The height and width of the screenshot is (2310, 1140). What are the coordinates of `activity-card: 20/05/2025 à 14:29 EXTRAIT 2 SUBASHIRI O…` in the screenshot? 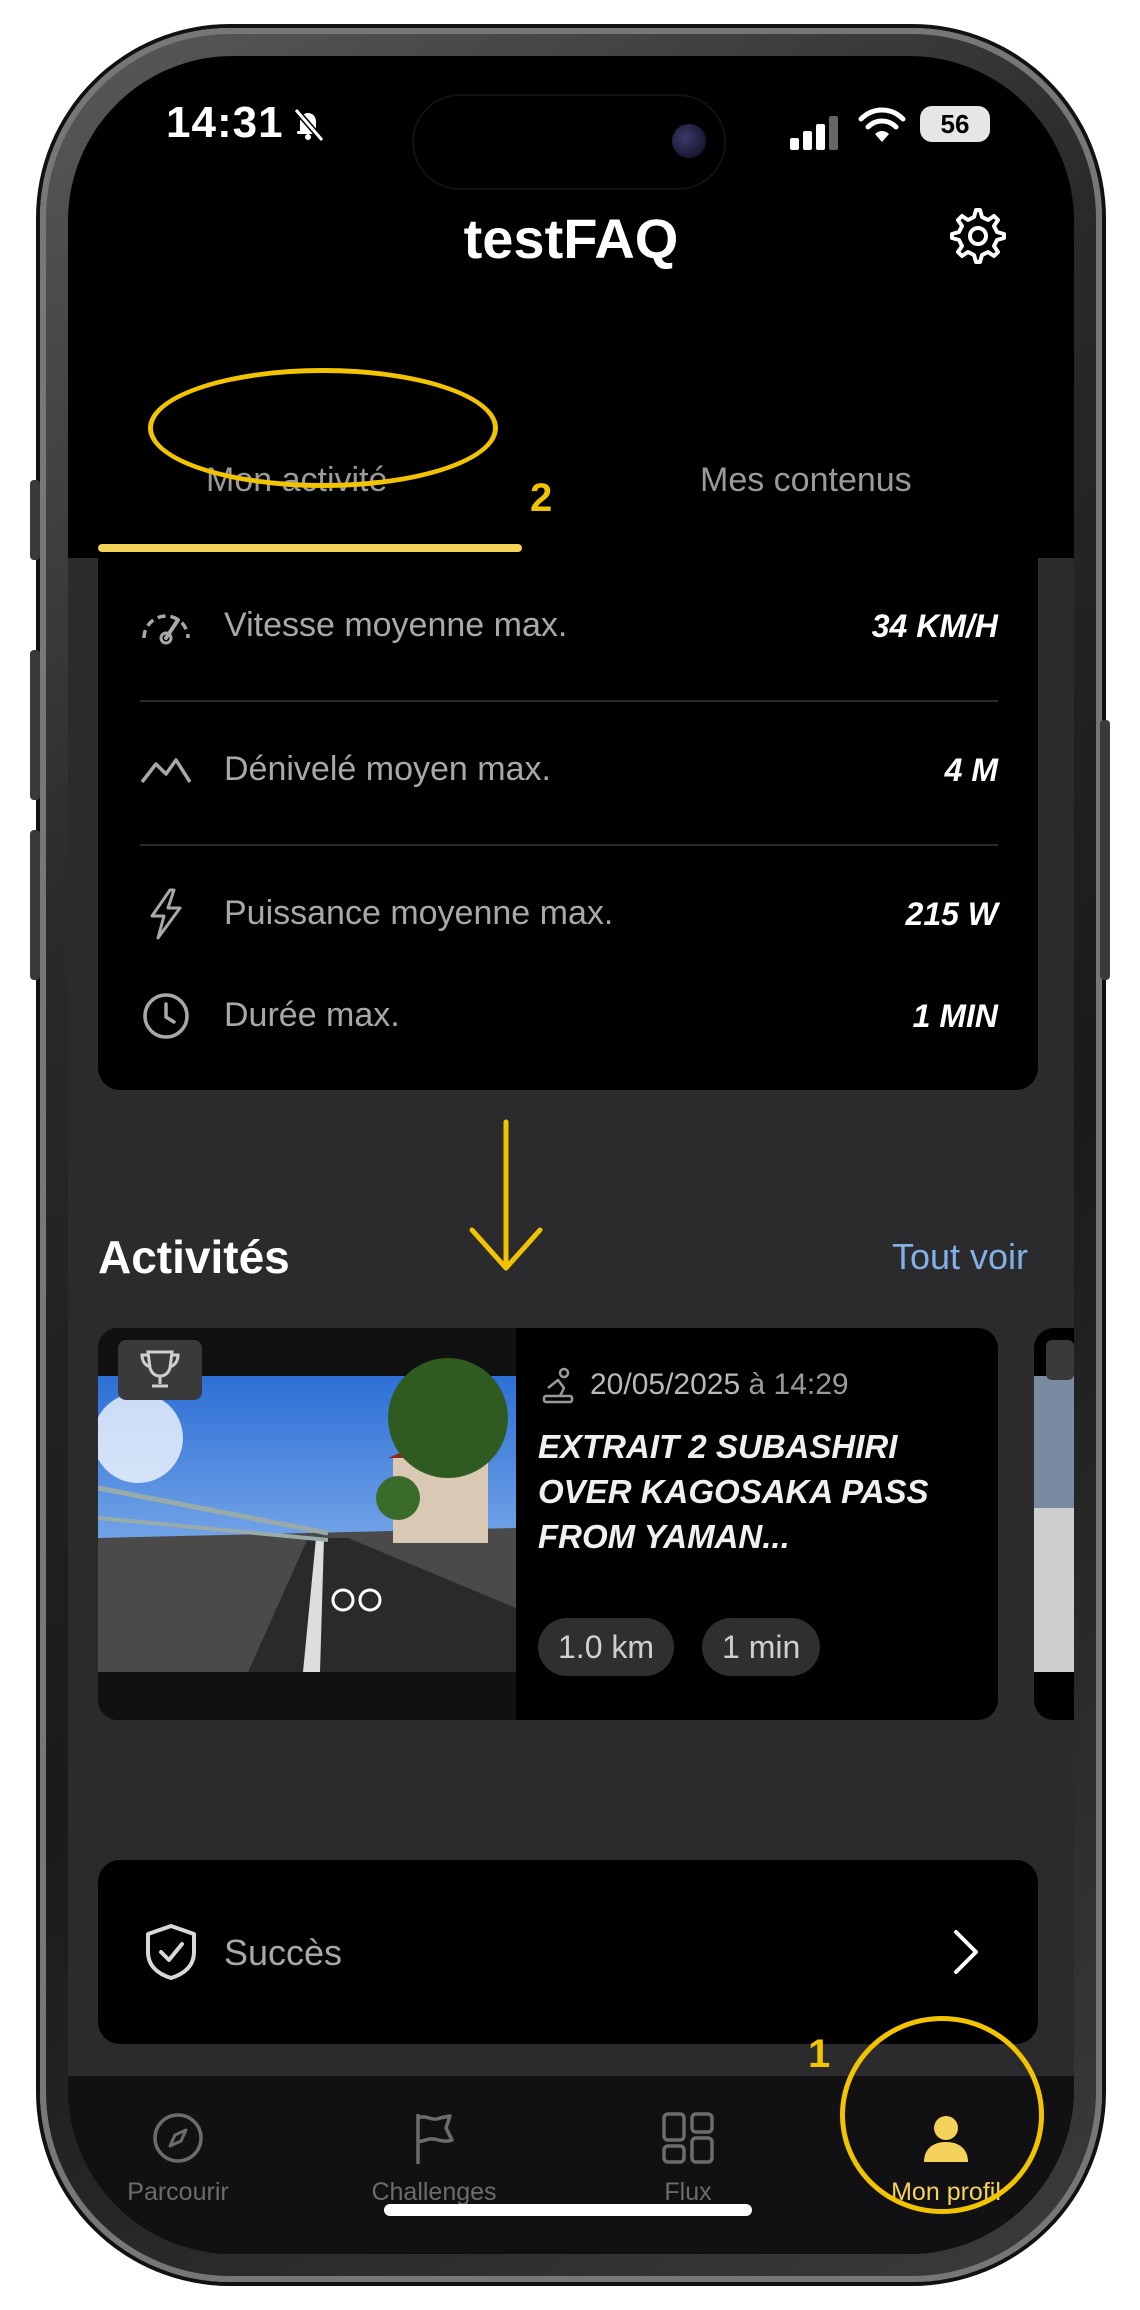 It's located at (548, 1524).